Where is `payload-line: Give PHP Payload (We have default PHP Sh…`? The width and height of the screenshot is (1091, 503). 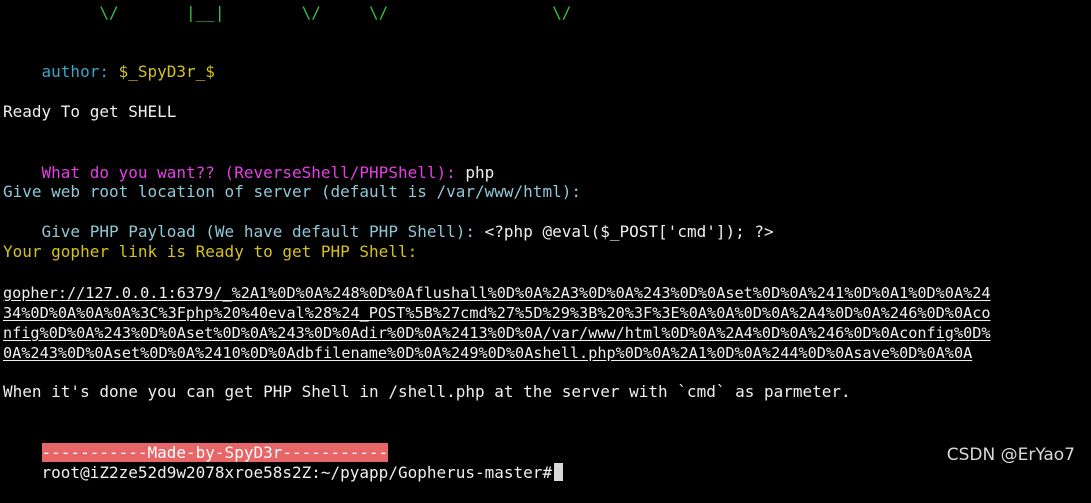 payload-line: Give PHP Payload (We have default PHP Sh… is located at coordinates (388, 221).